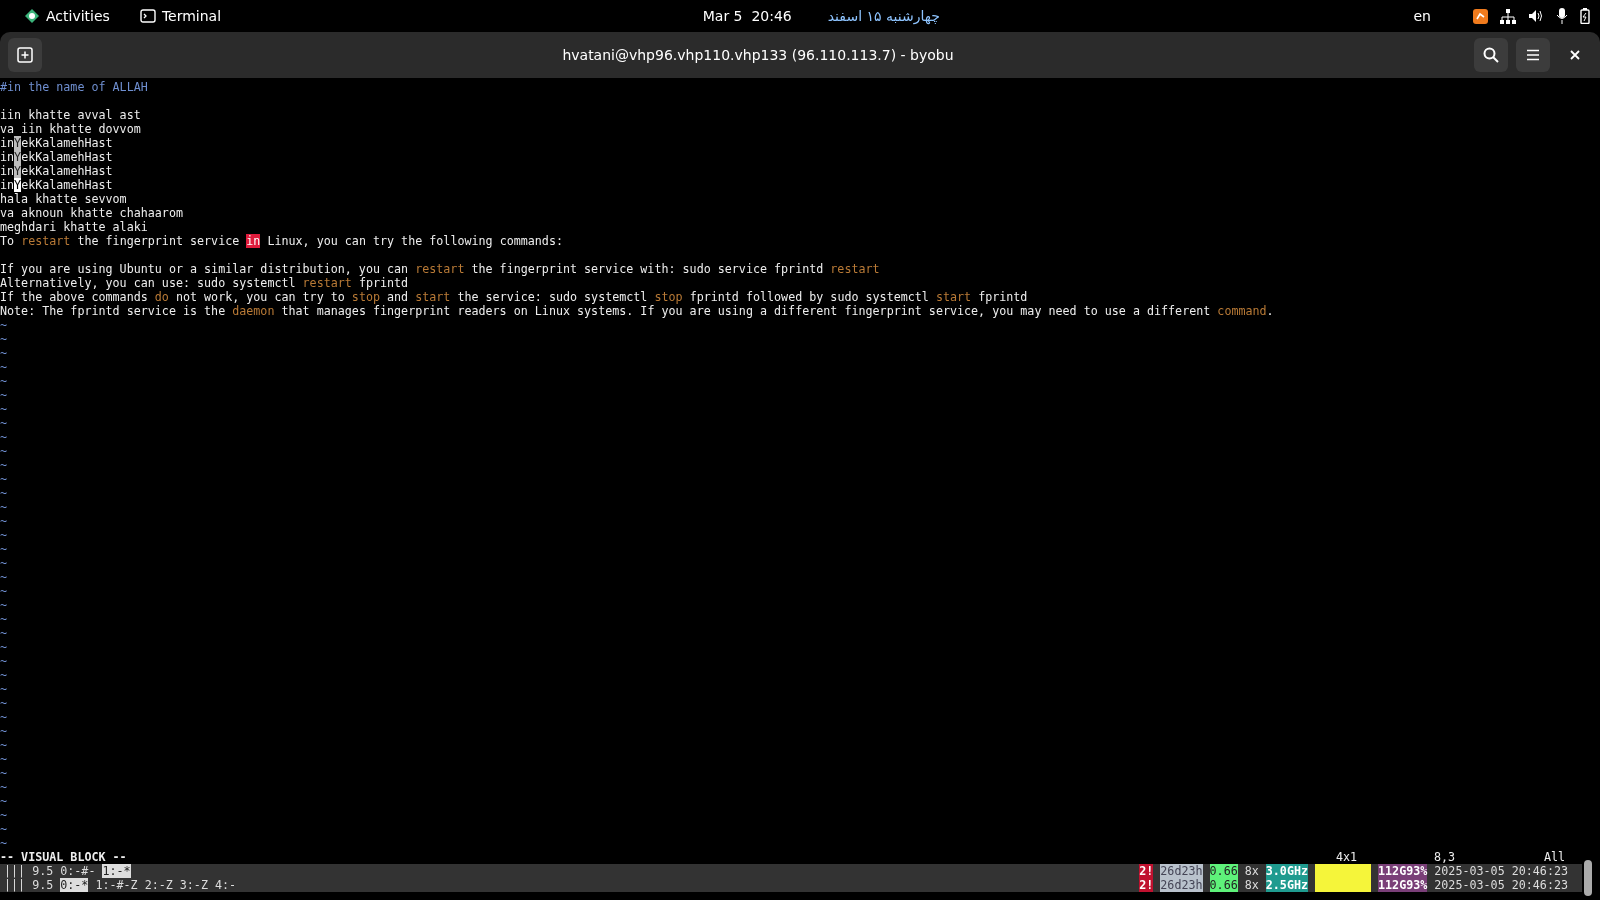 The width and height of the screenshot is (1600, 900). What do you see at coordinates (282, 241) in the screenshot?
I see `terminal-line: To restart the fingerprint service in Linux, you can try the following commands:` at bounding box center [282, 241].